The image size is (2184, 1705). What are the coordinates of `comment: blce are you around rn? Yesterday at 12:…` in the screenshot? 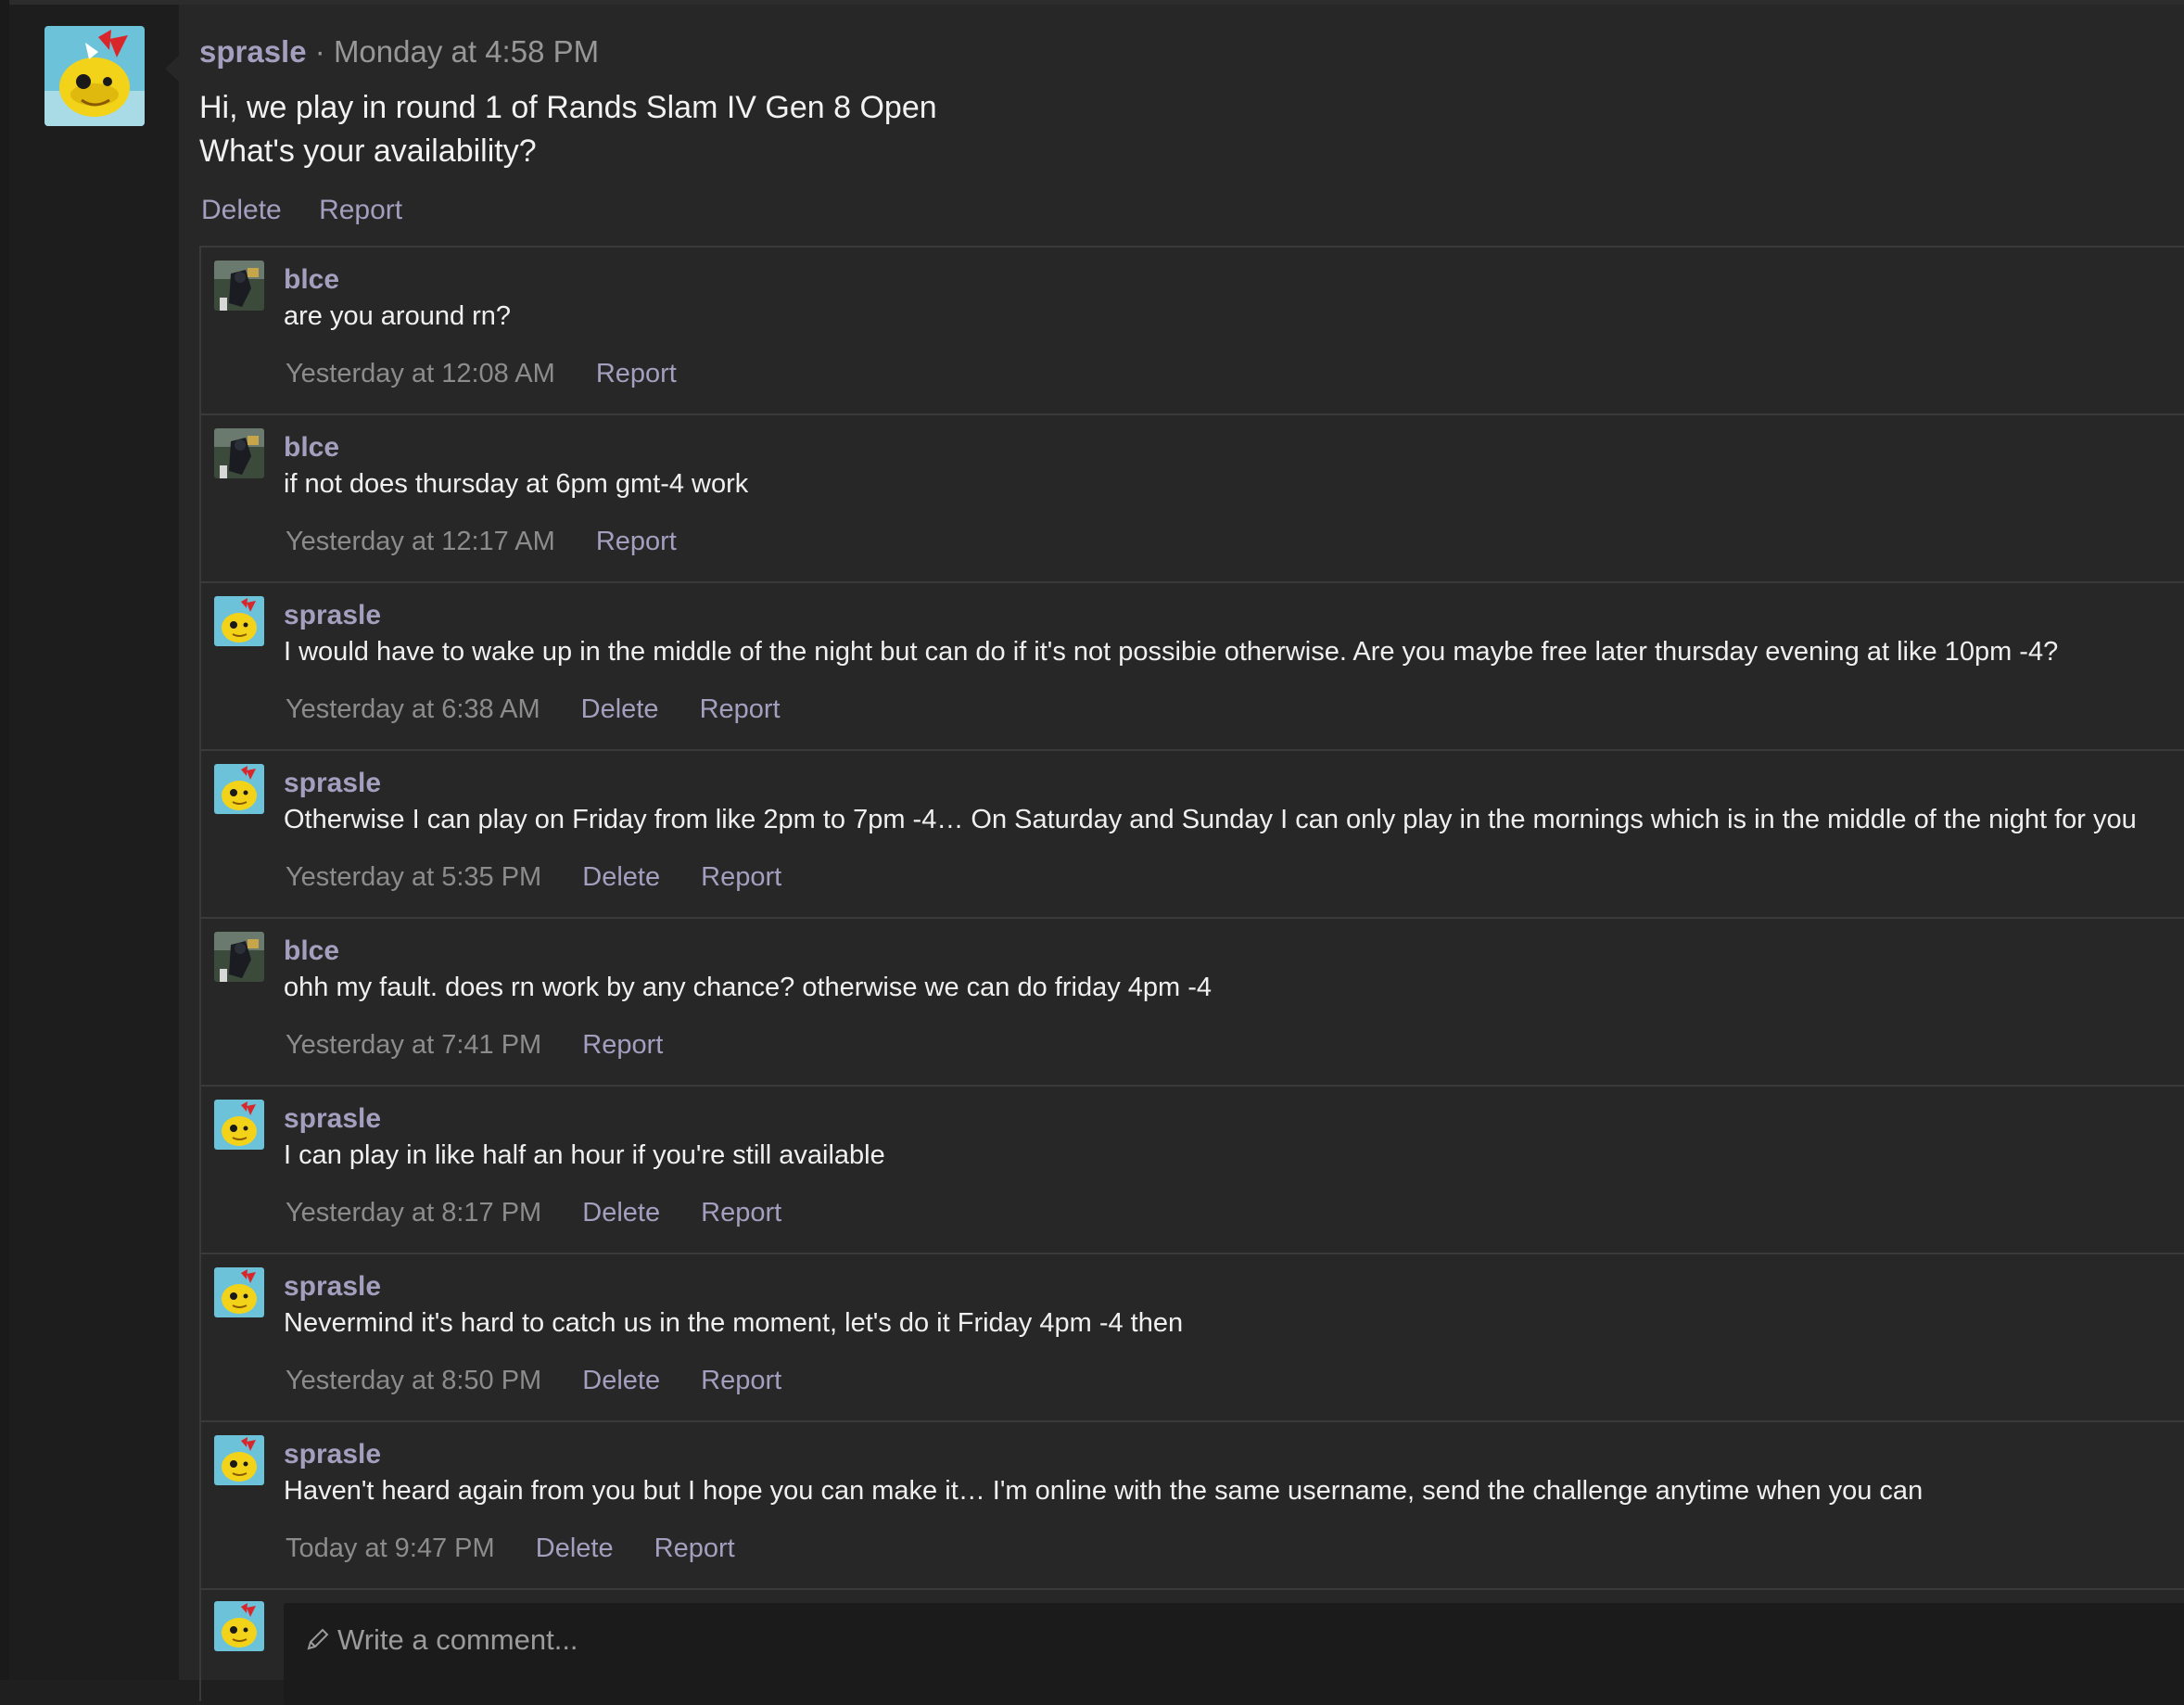 It's located at (1191, 331).